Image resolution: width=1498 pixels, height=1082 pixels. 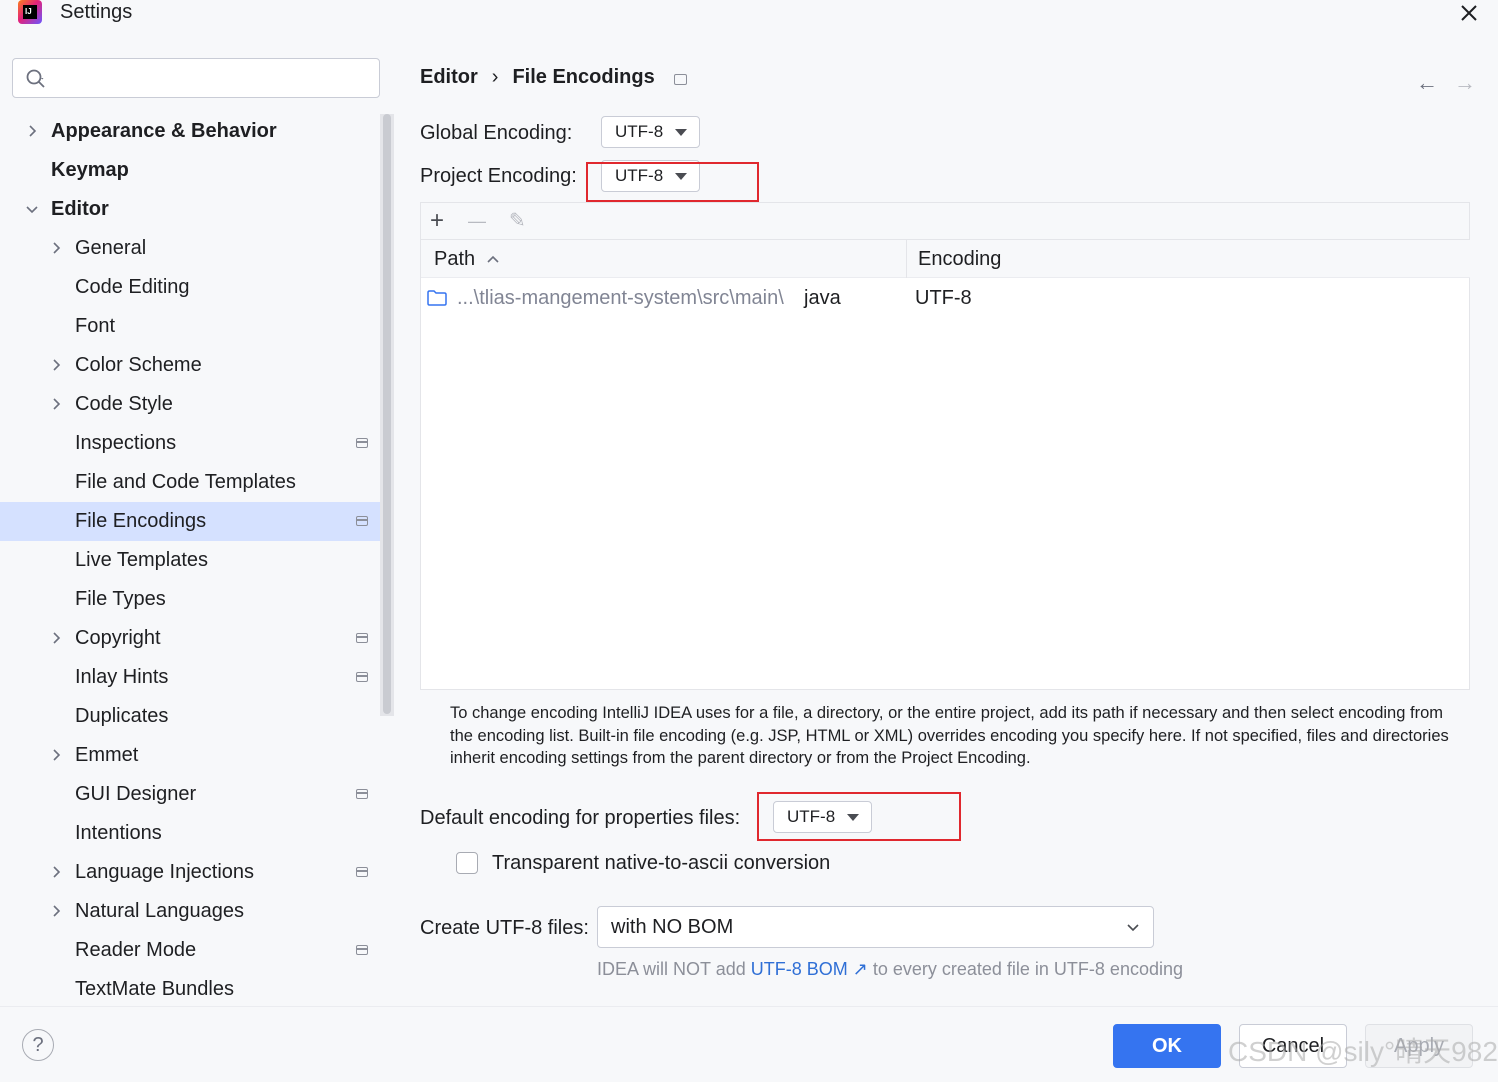 I want to click on close-icon, so click(x=1469, y=13).